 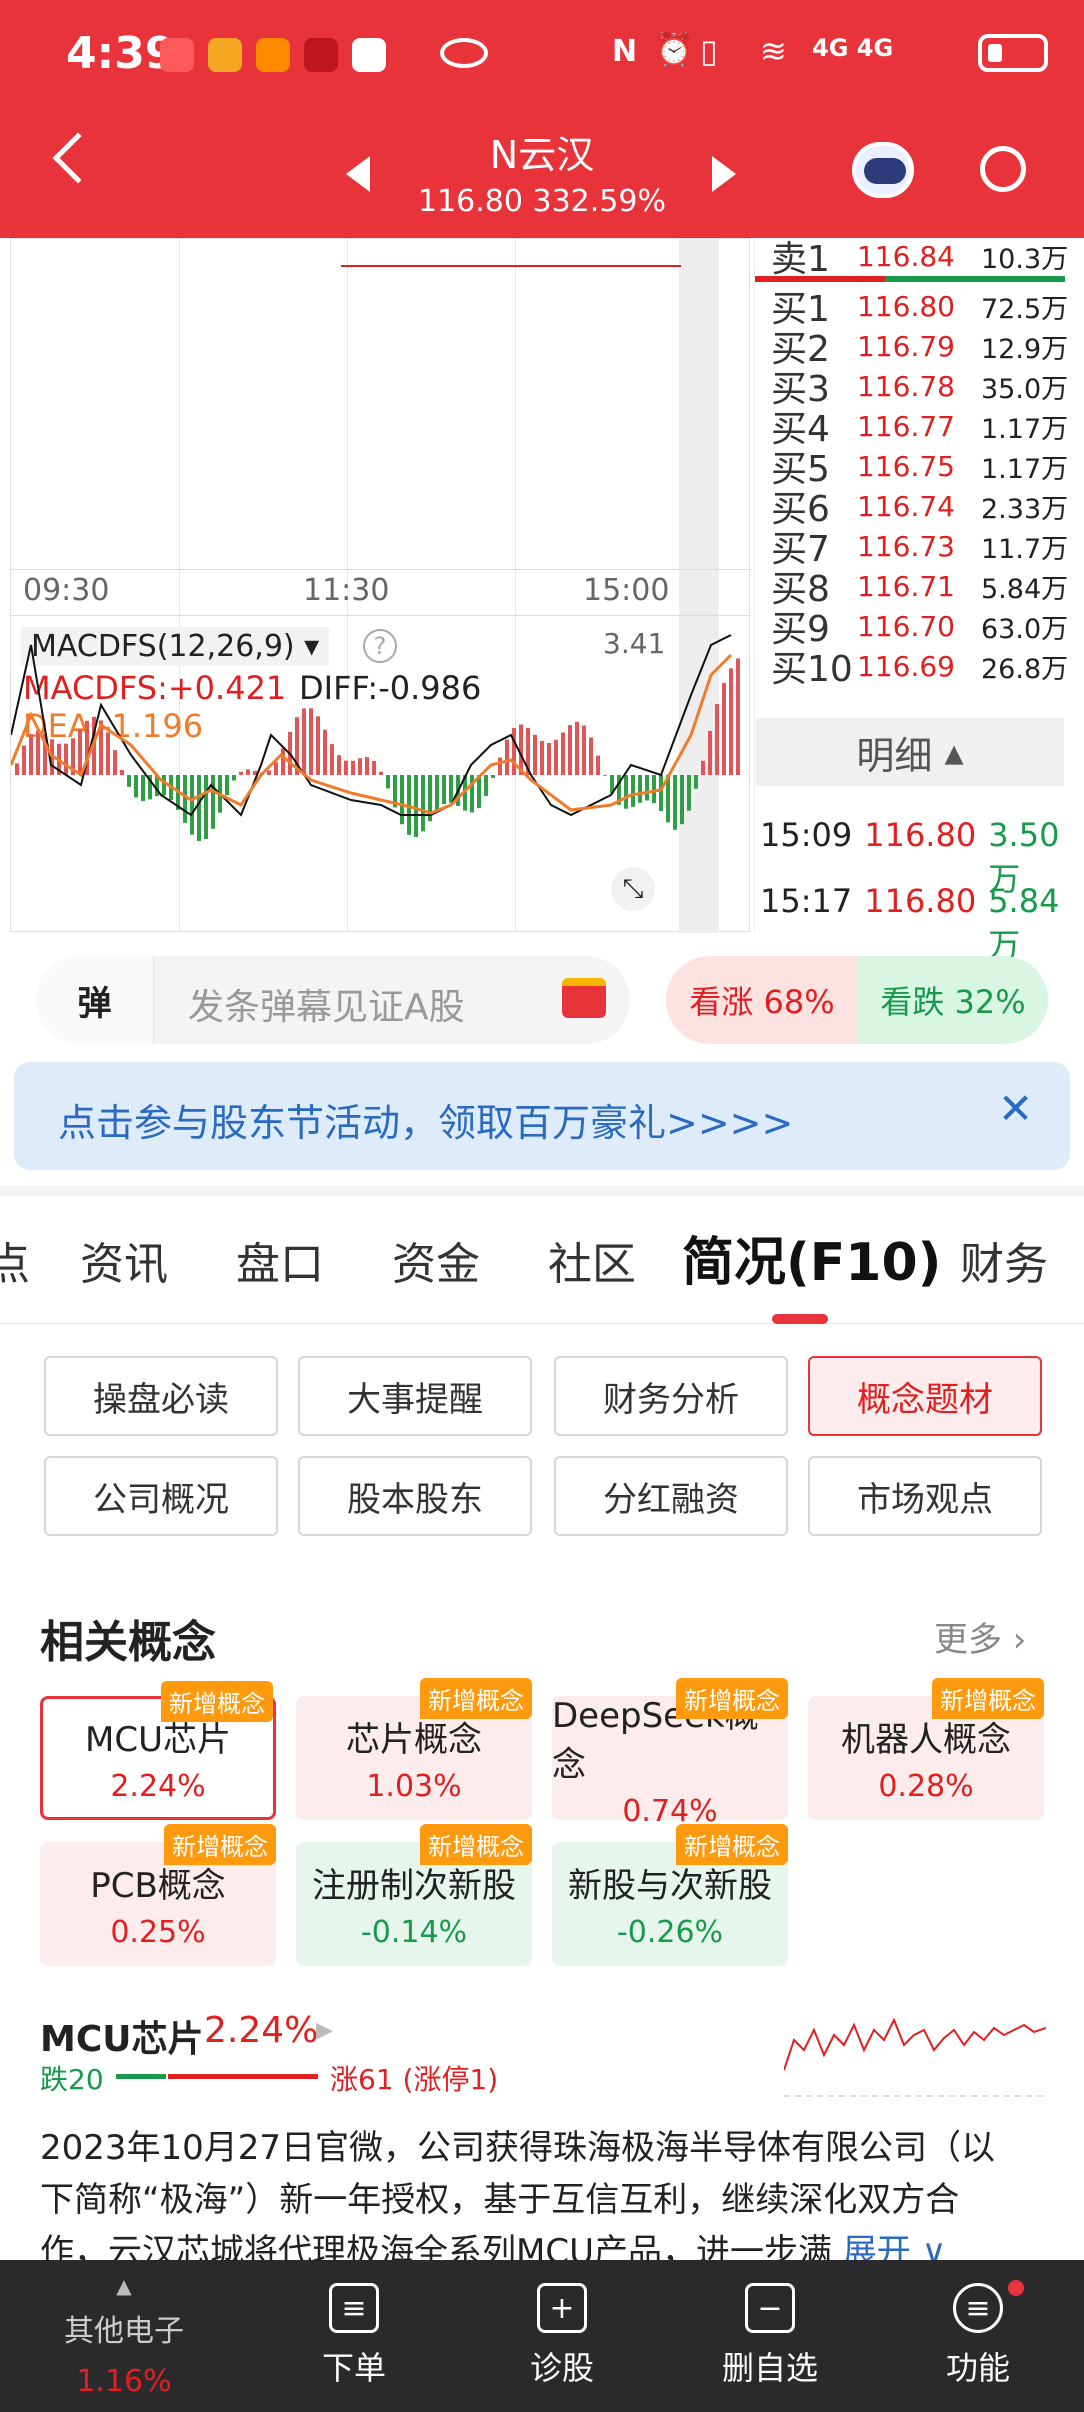 What do you see at coordinates (925, 1496) in the screenshot?
I see `f10-button: 市场观点` at bounding box center [925, 1496].